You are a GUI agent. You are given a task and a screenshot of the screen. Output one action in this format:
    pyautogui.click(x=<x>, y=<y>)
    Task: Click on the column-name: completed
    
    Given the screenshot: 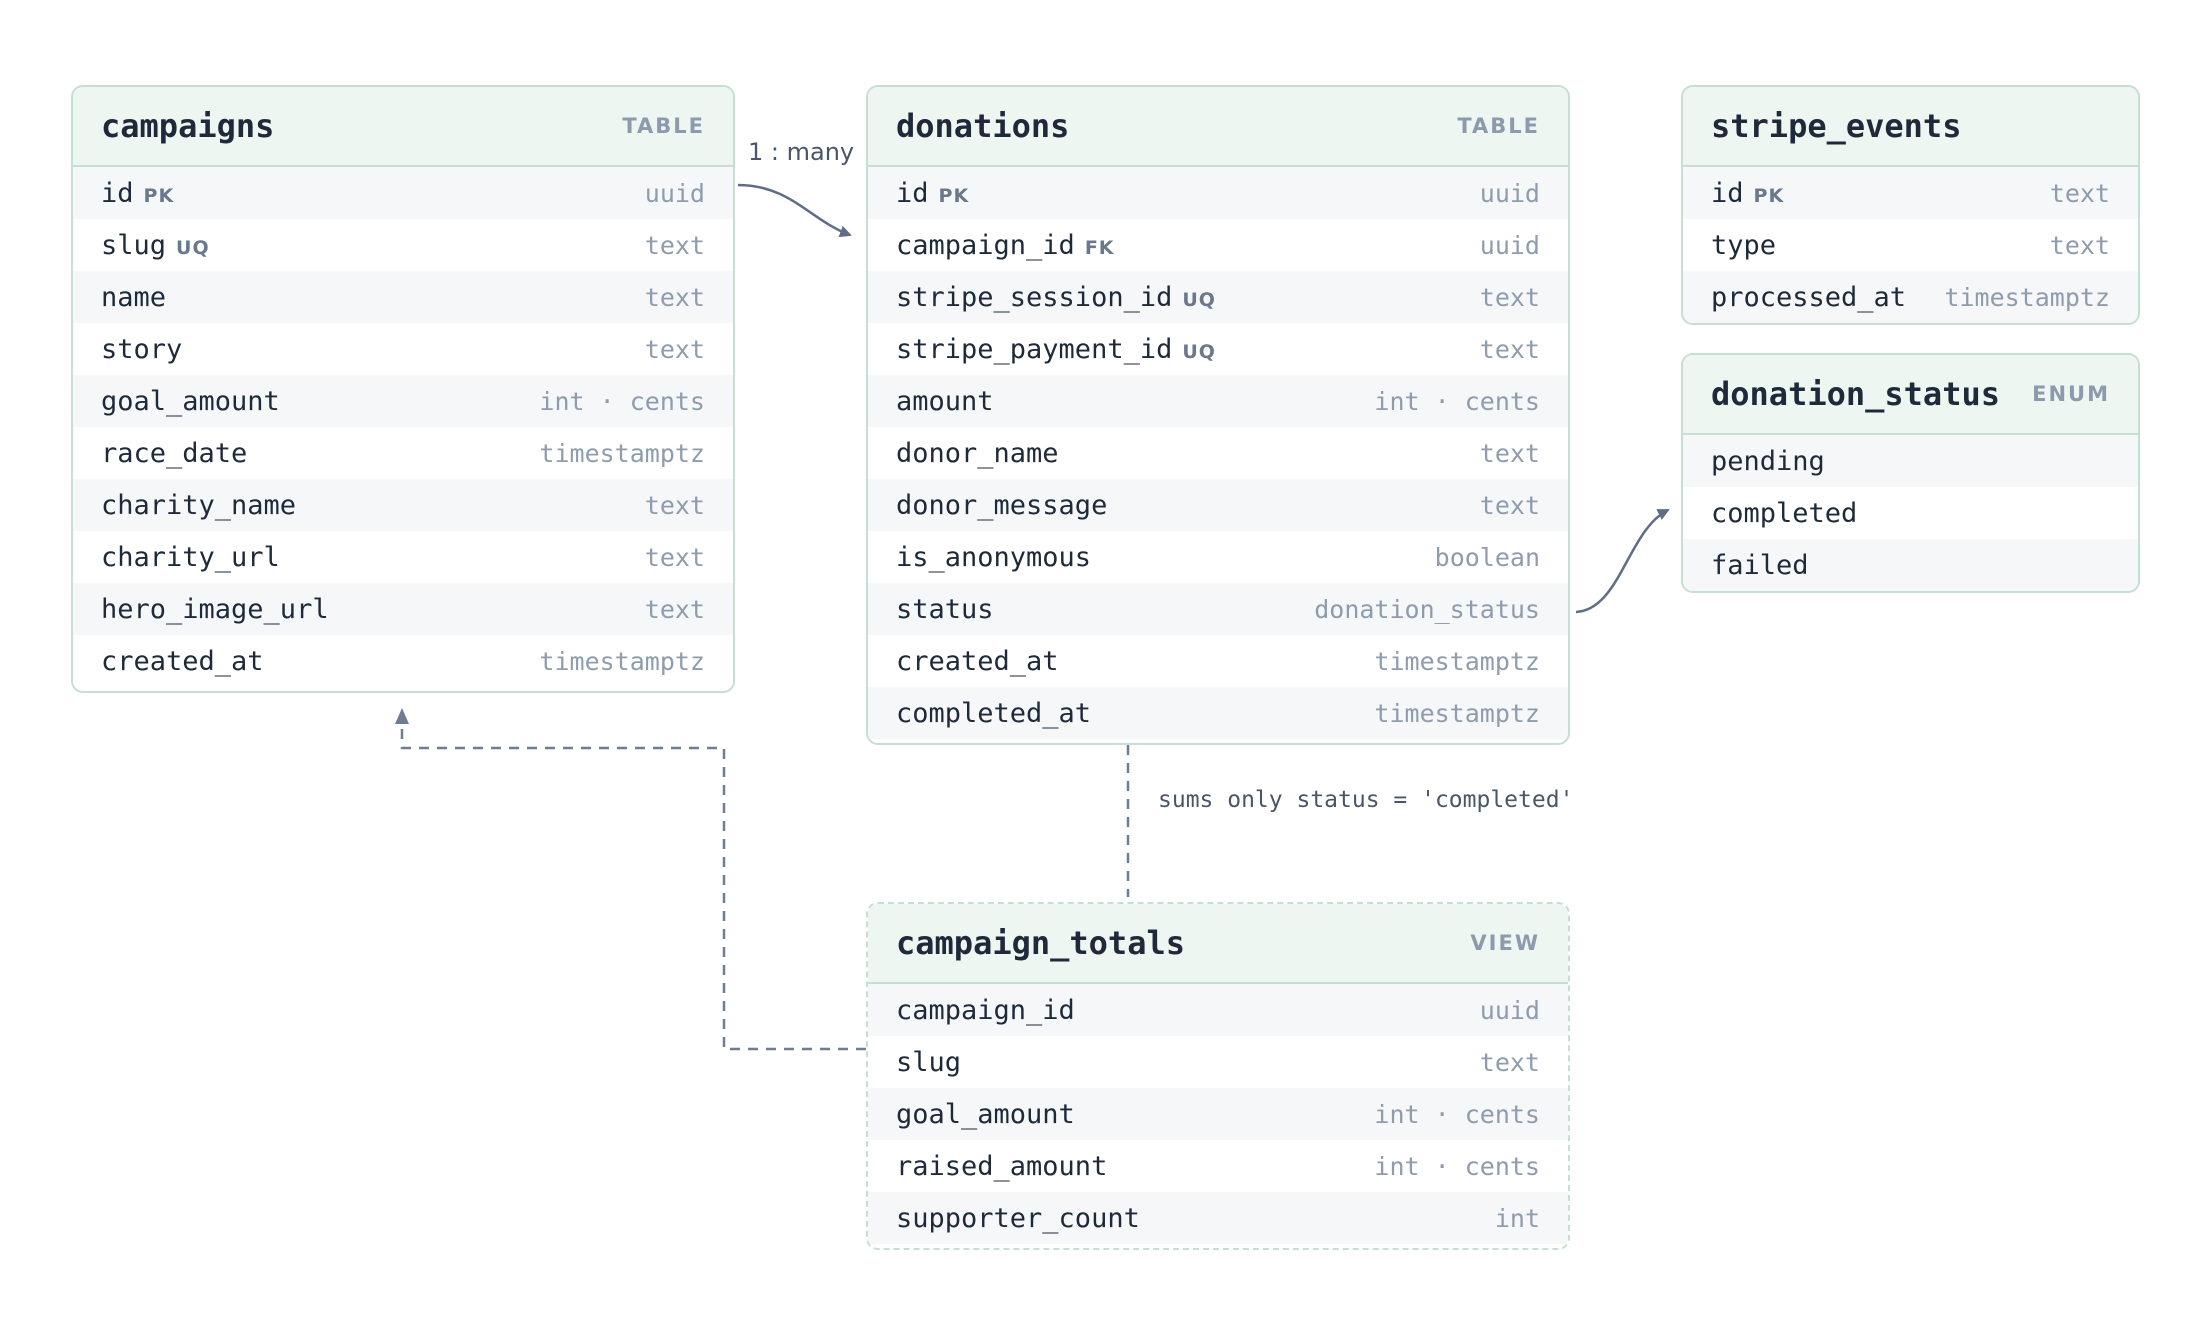 What is the action you would take?
    pyautogui.click(x=1784, y=513)
    